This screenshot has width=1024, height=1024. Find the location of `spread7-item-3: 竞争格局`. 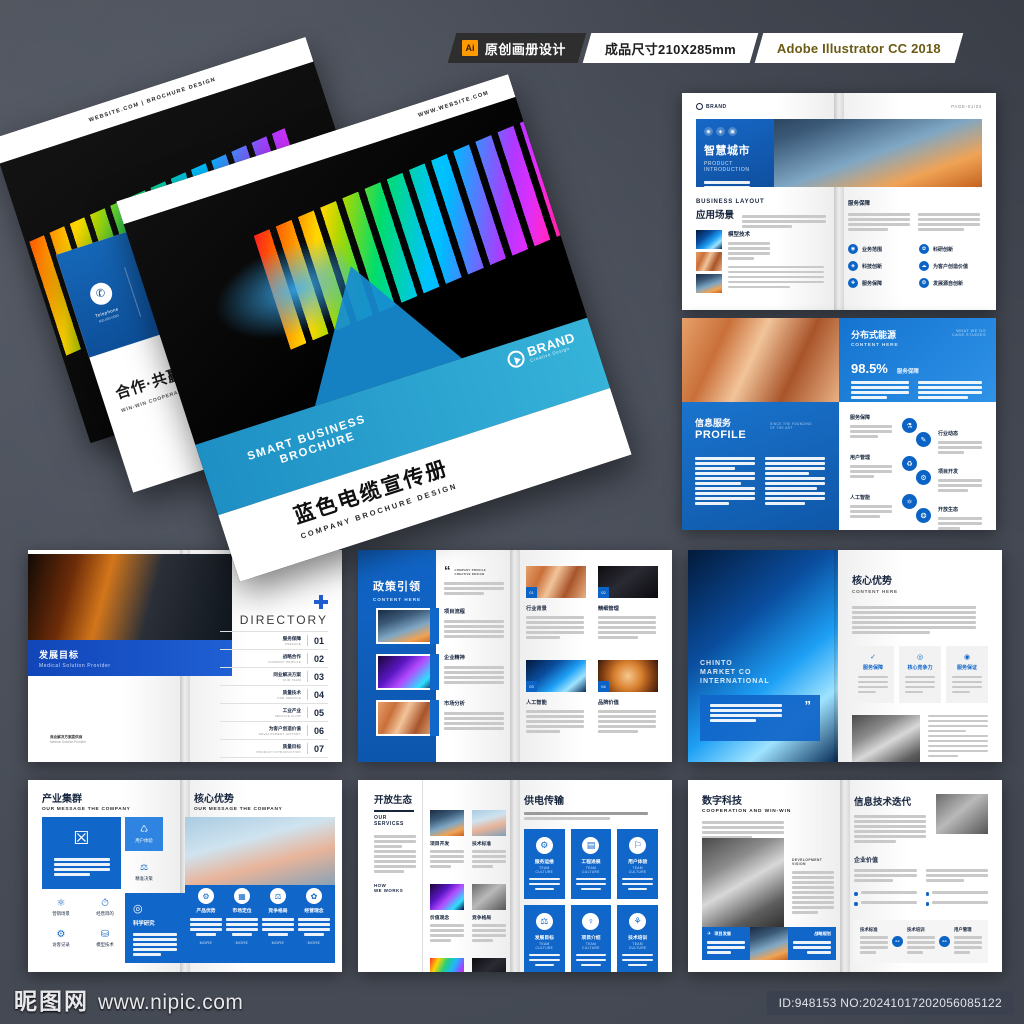

spread7-item-3: 竞争格局 is located at coordinates (489, 914).